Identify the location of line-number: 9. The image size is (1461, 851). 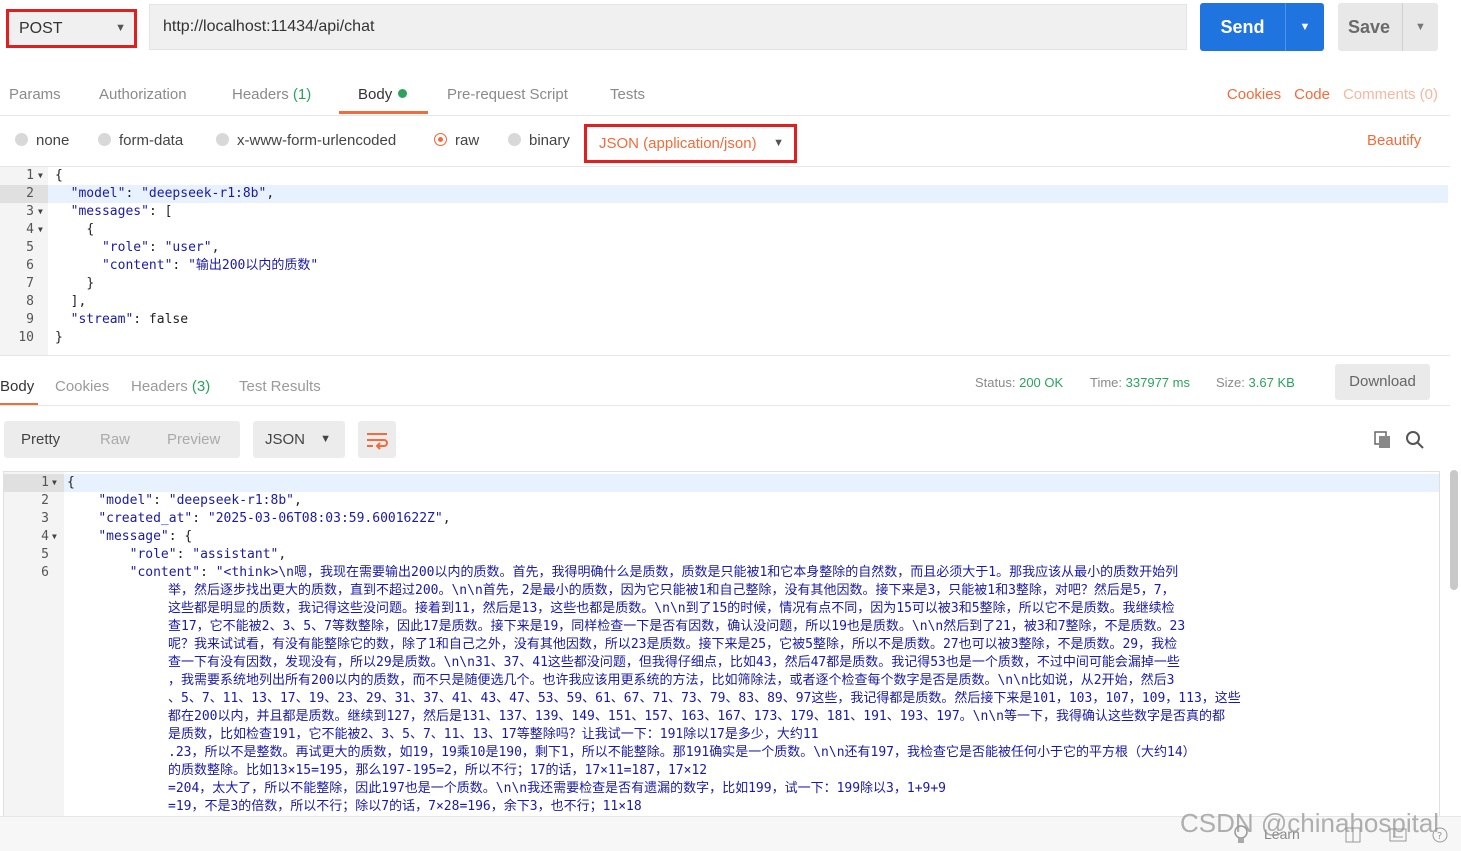
(30, 319).